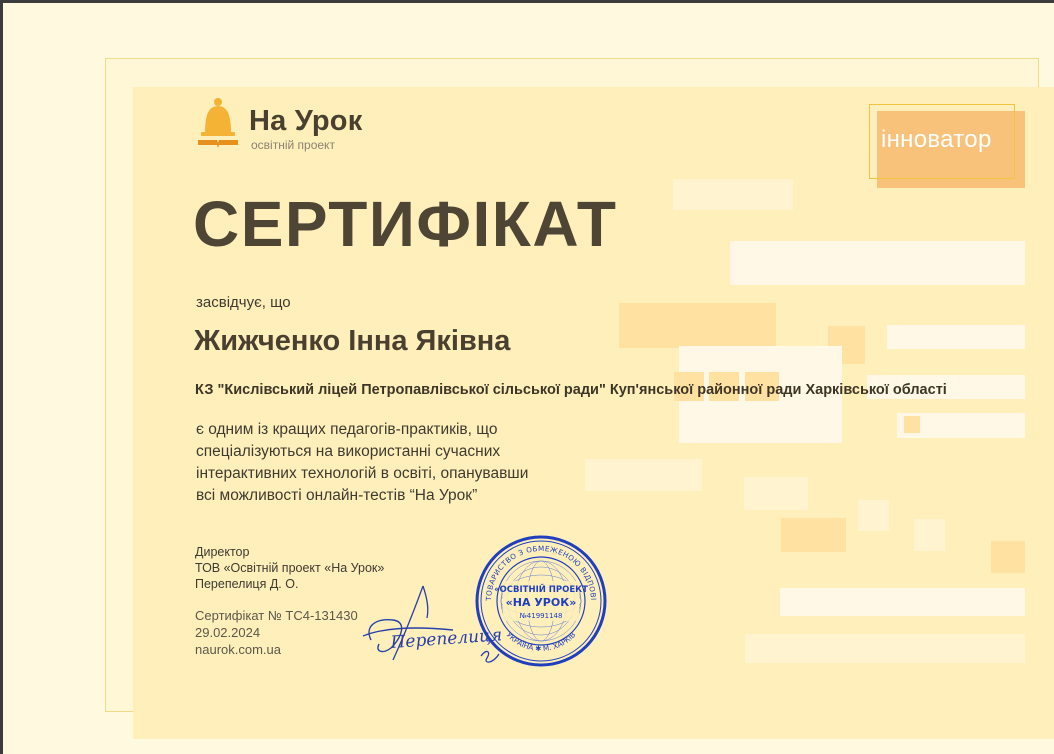 This screenshot has height=754, width=1054. Describe the element at coordinates (306, 121) in the screenshot. I see `logo-title: На Урок` at that location.